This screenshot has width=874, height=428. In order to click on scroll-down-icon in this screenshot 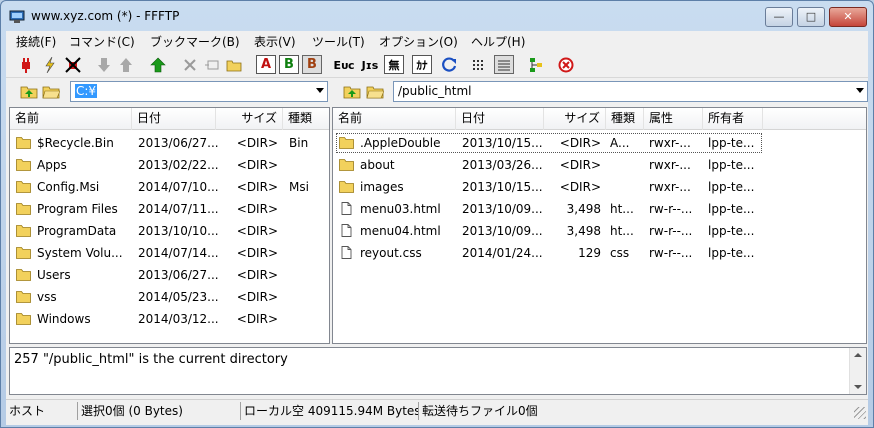, I will do `click(858, 387)`.